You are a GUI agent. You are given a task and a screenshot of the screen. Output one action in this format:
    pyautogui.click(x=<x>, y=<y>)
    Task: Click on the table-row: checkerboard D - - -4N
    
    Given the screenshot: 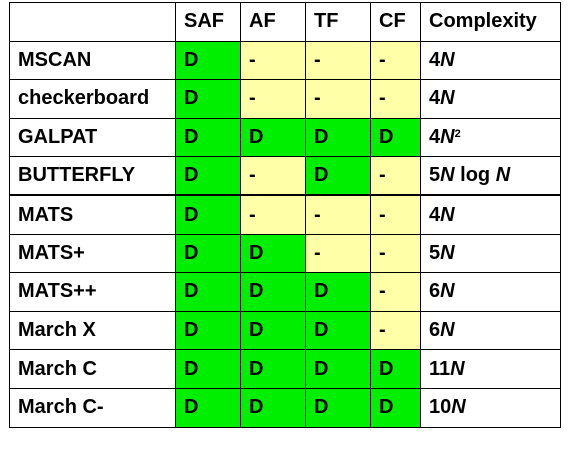 What is the action you would take?
    pyautogui.click(x=285, y=99)
    